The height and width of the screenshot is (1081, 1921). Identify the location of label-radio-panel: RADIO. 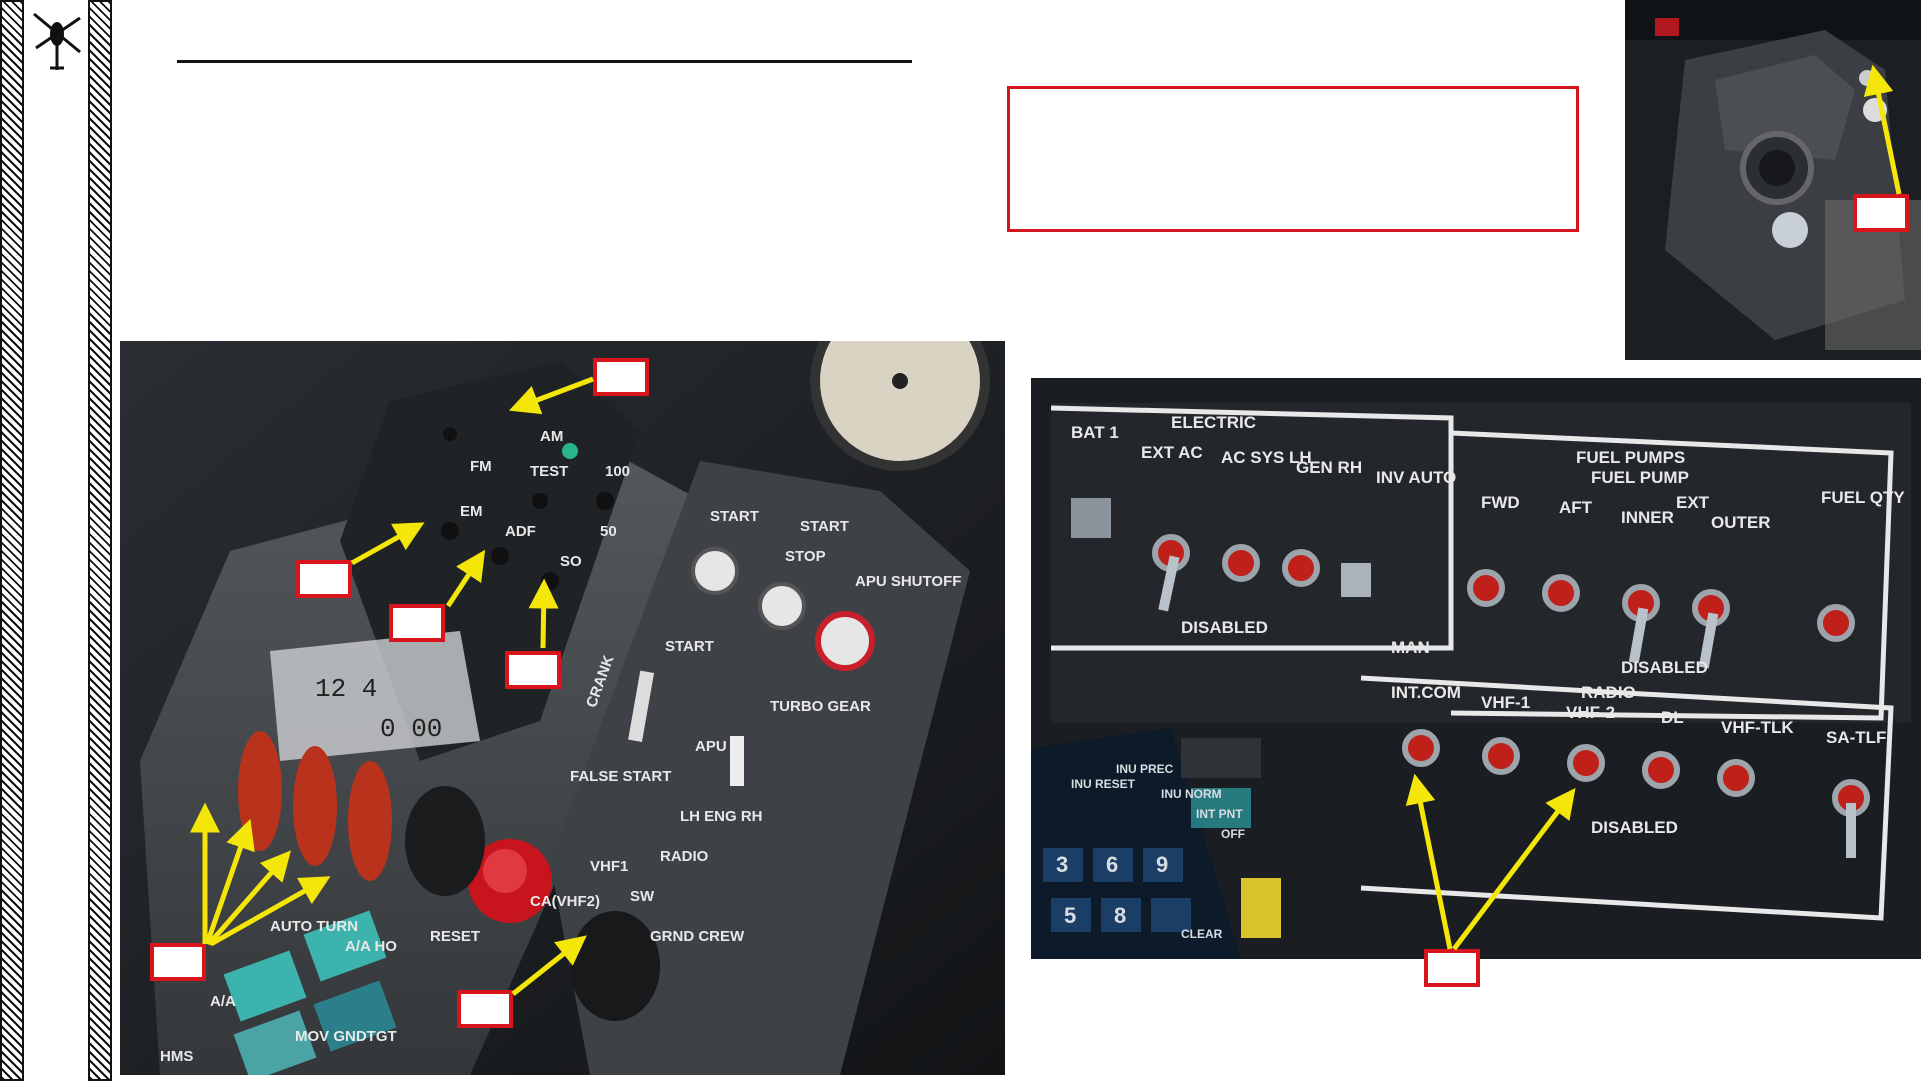
(1608, 692).